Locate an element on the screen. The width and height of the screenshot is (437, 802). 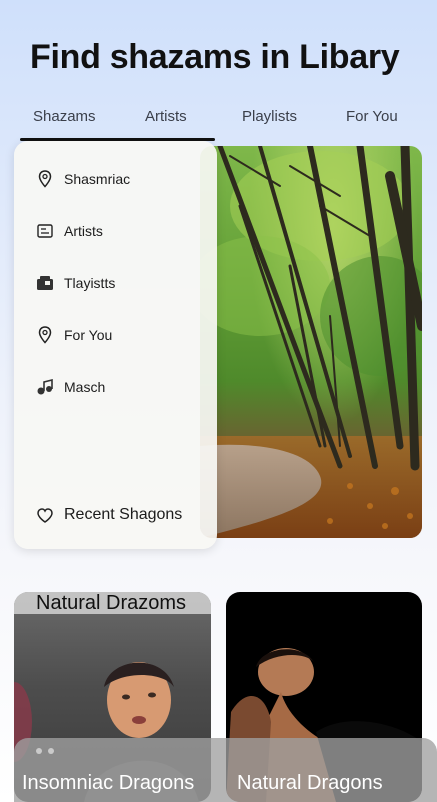
menu-item-recent: Recent Shagons is located at coordinates (109, 515).